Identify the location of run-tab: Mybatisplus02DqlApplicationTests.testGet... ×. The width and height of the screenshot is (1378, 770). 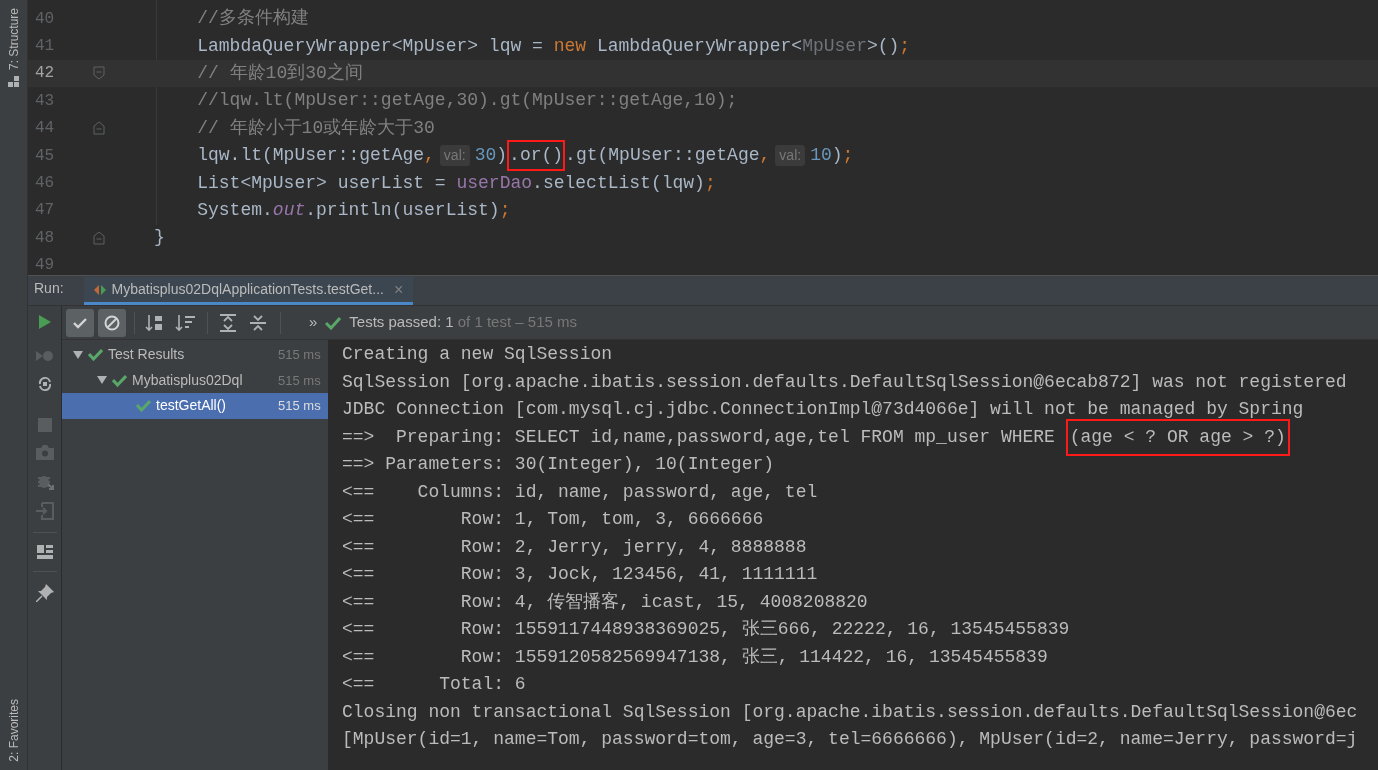
(248, 291).